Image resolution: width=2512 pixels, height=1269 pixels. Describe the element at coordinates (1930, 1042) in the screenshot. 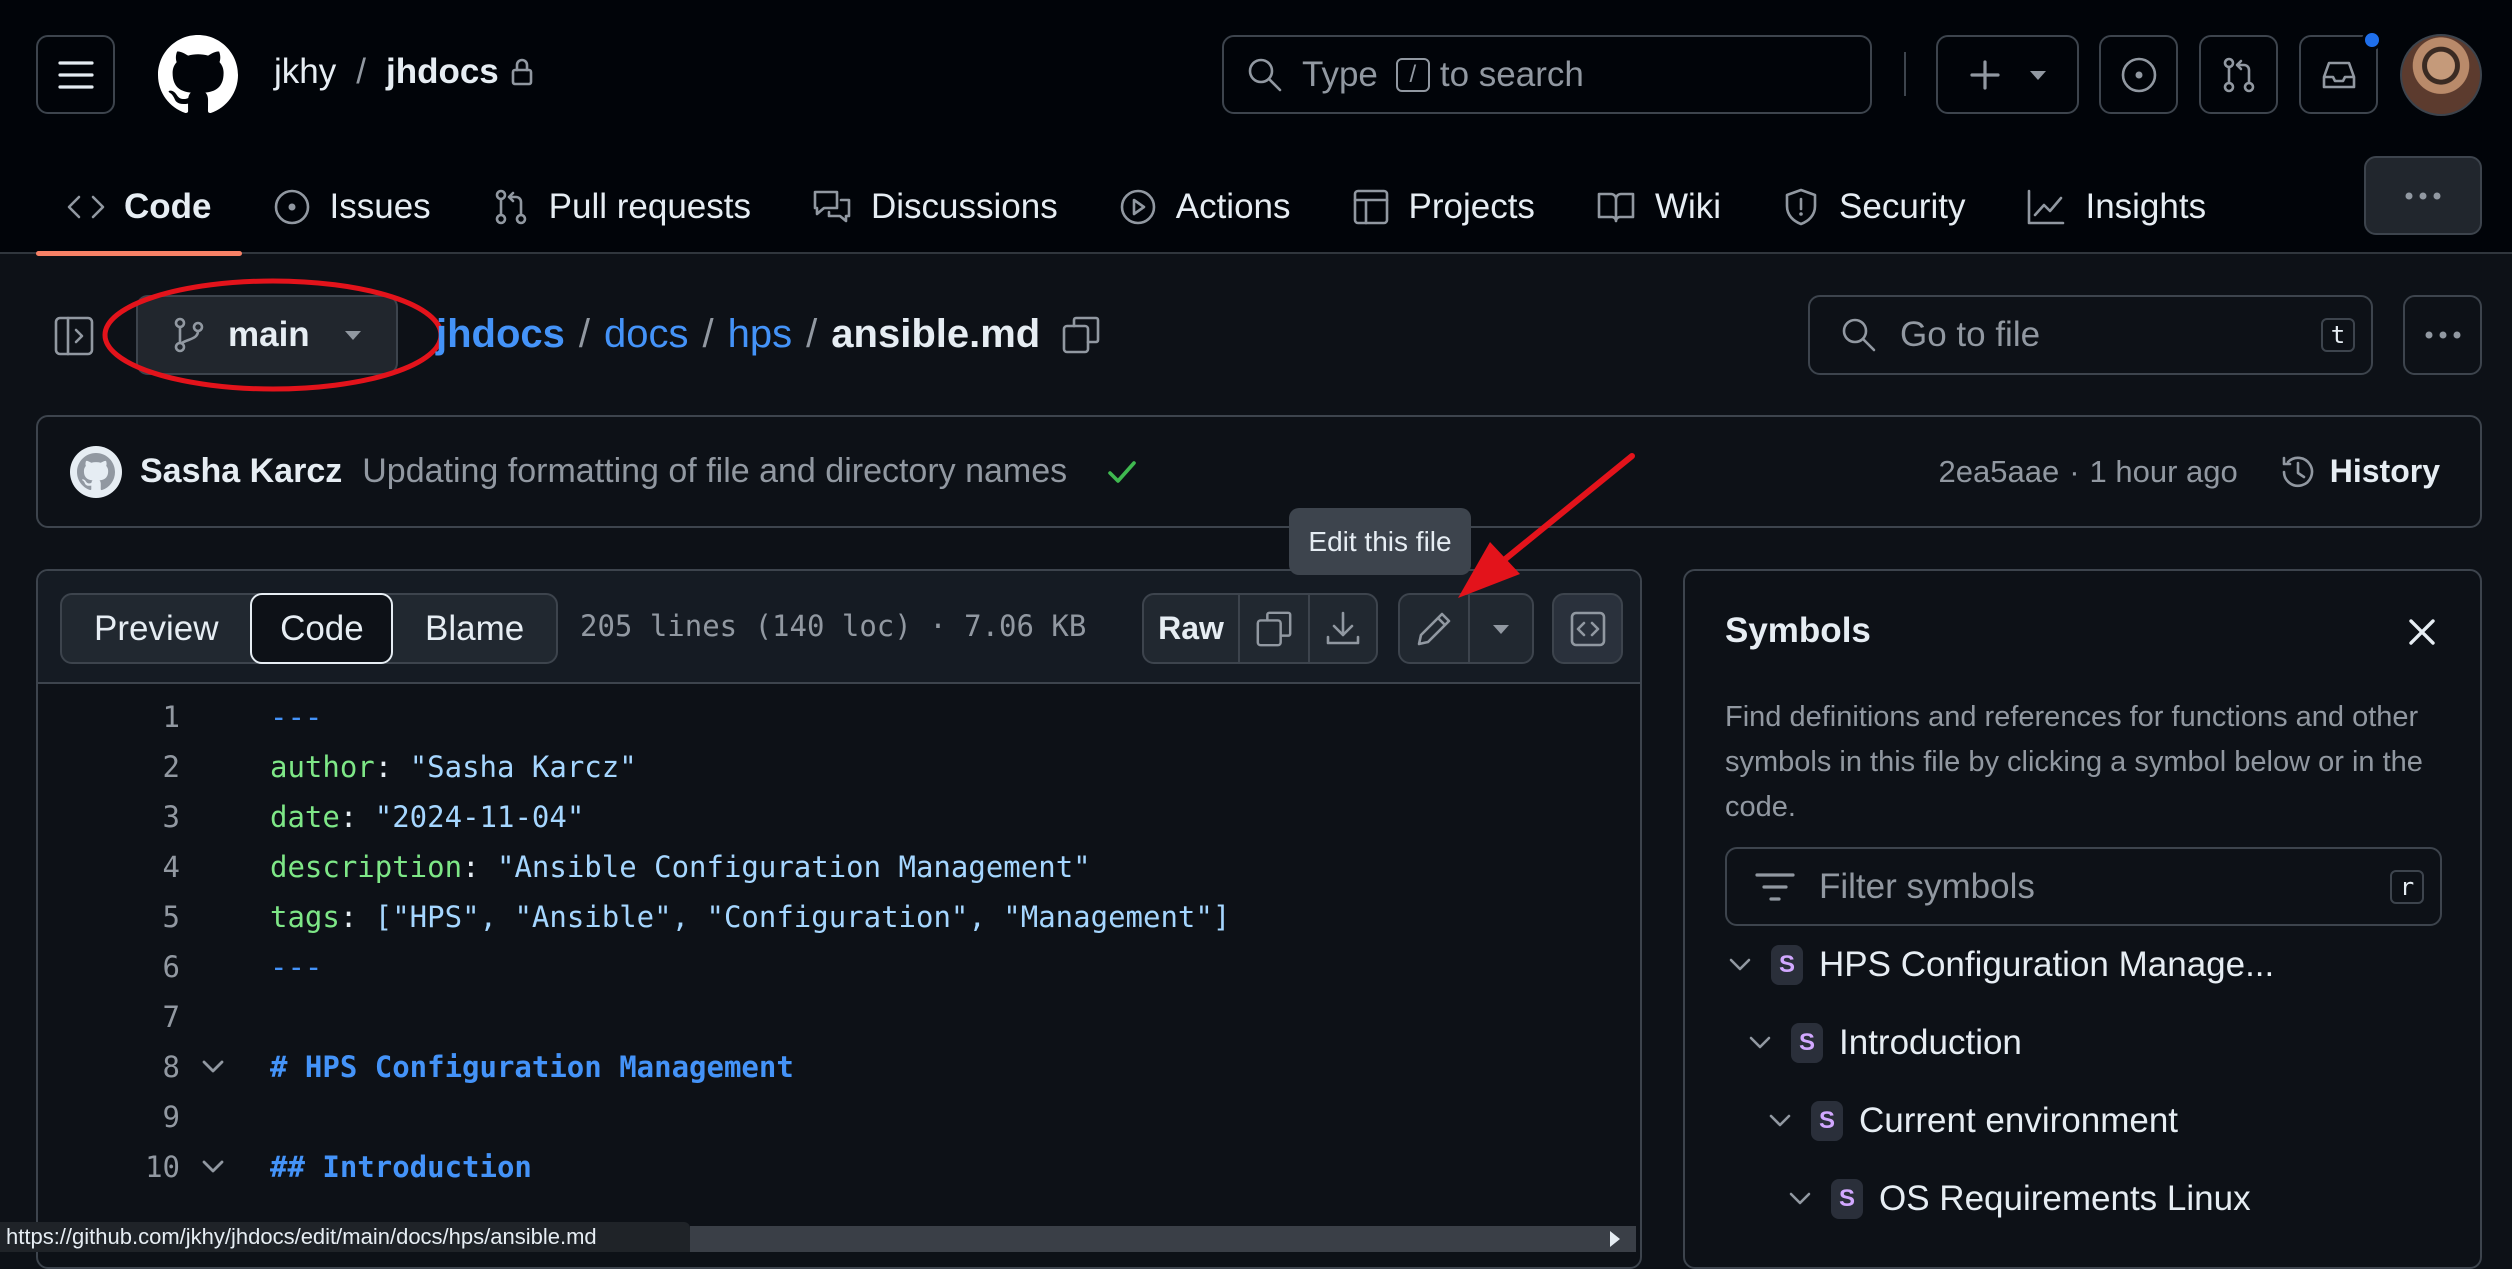

I see `symbol-label: Introduction` at that location.